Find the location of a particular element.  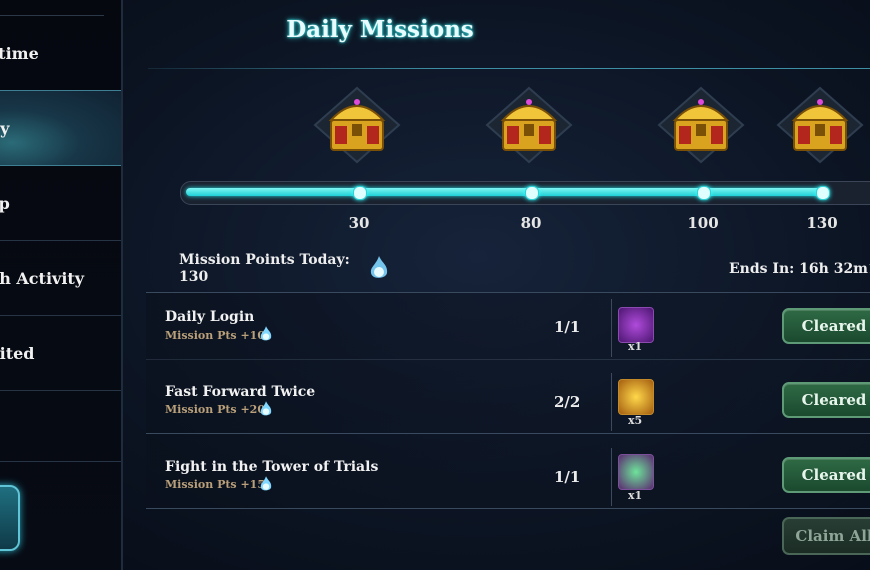

reward-count: x5 is located at coordinates (635, 420).